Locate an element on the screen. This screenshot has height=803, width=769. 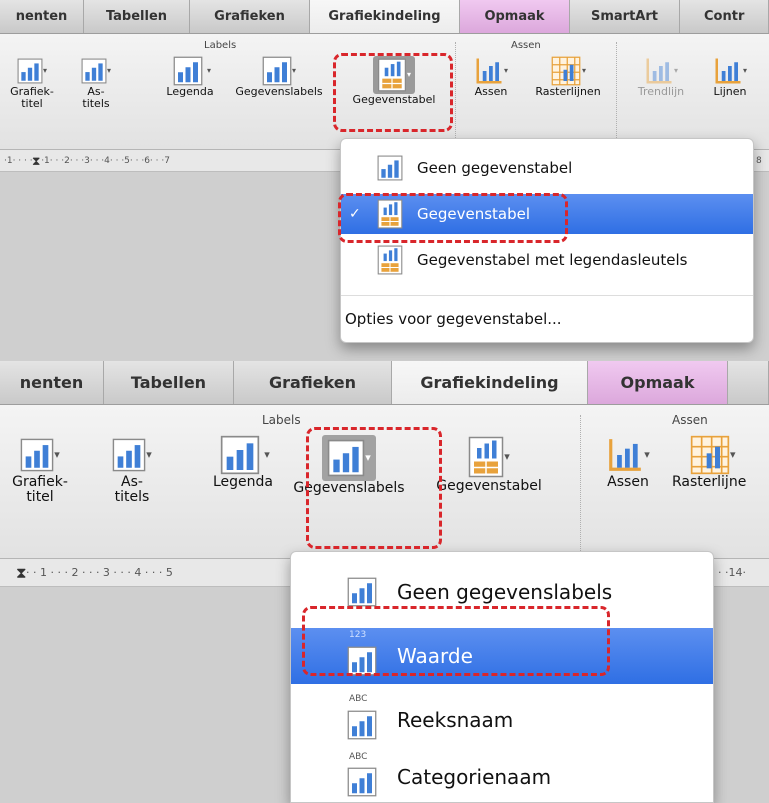
button-label: Assen is located at coordinates (628, 482).